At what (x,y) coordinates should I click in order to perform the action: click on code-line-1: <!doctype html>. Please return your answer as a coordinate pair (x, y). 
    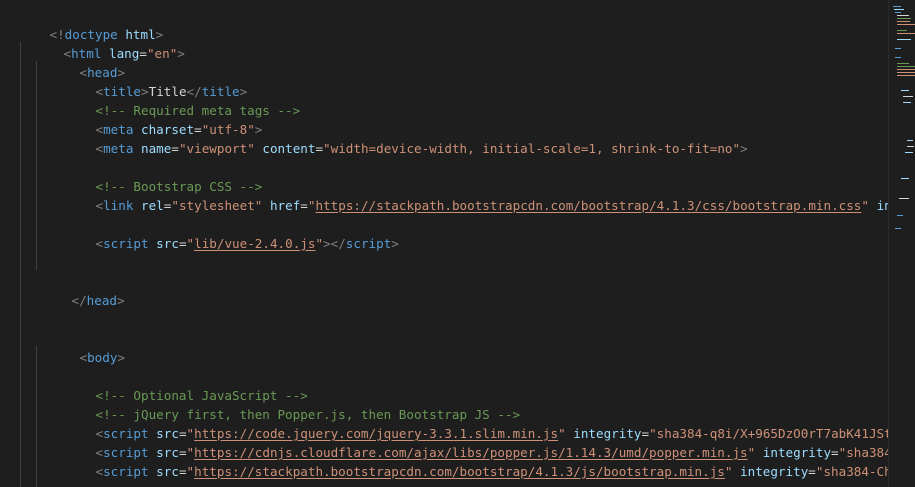
    Looking at the image, I should click on (84, 24).